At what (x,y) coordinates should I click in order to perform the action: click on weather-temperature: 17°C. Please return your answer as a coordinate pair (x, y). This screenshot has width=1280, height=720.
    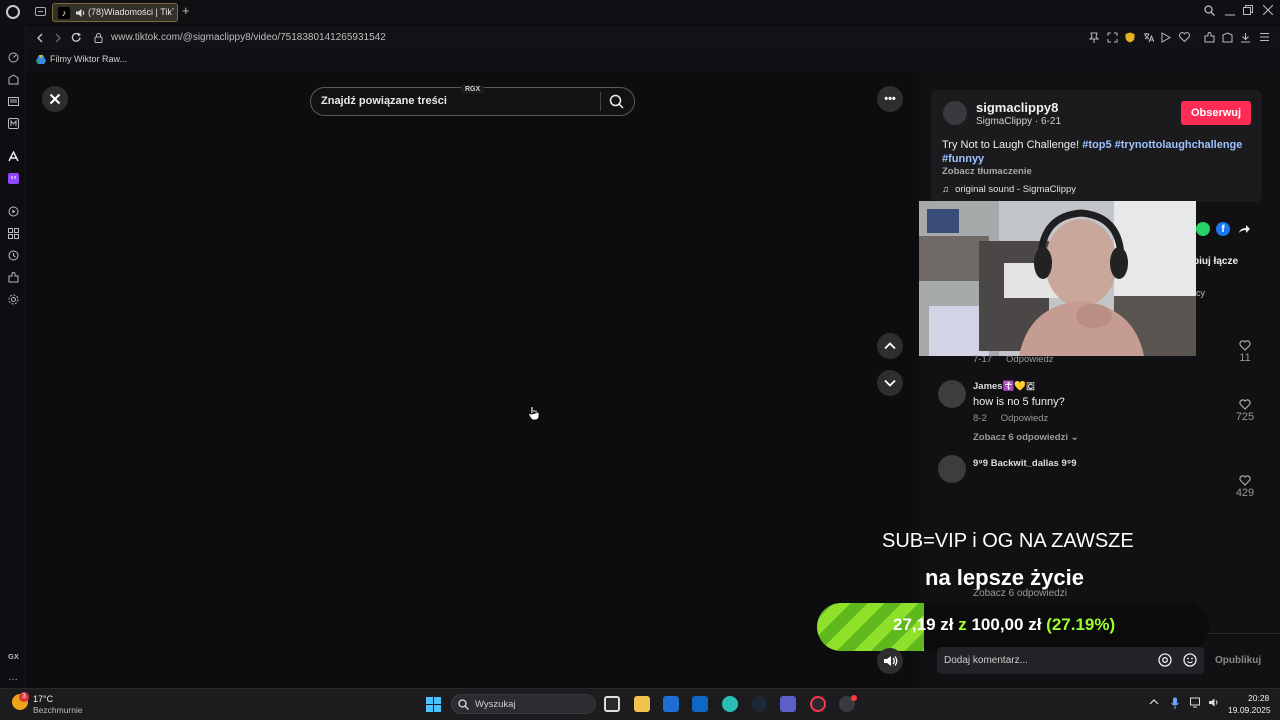
    Looking at the image, I should click on (43, 699).